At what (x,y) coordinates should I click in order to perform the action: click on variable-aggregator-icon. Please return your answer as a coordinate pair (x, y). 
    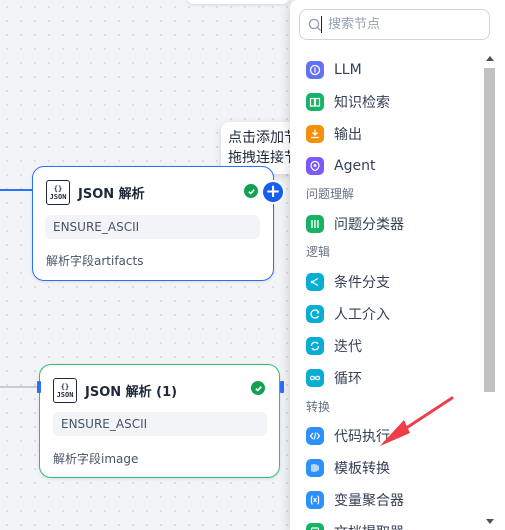
    Looking at the image, I should click on (315, 500).